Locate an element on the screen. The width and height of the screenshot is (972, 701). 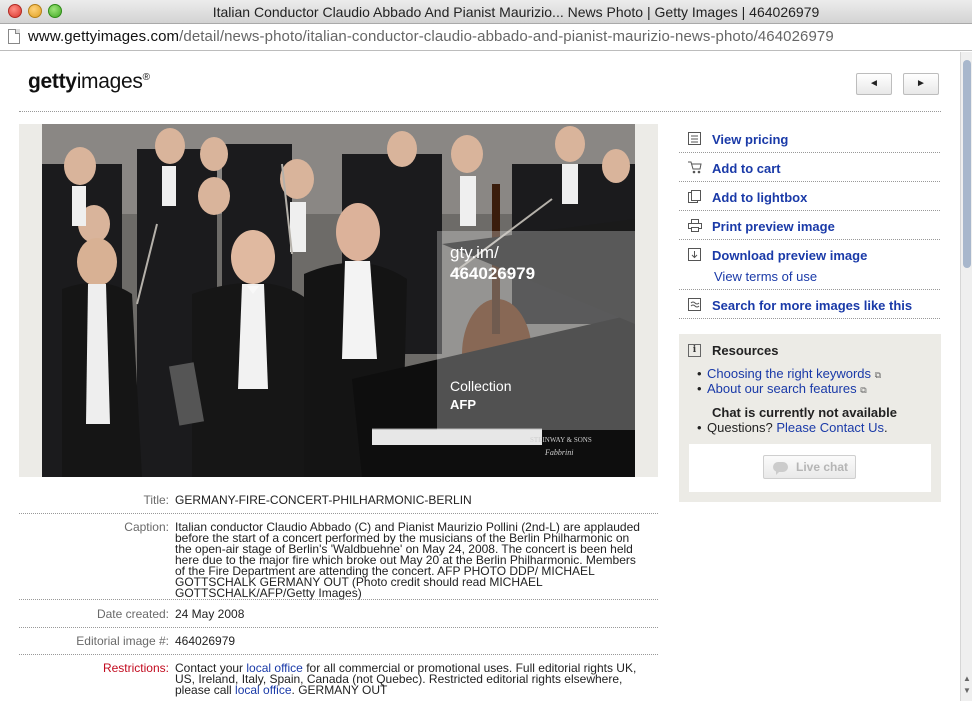
cart-icon is located at coordinates (695, 167).